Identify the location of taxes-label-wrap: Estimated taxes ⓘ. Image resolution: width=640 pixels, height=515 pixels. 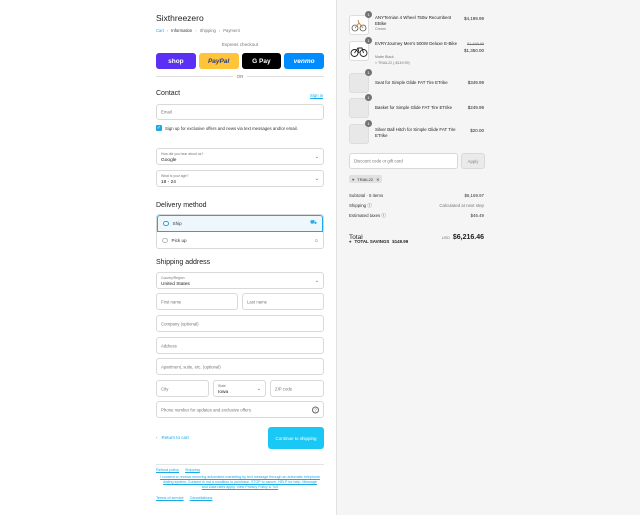
(367, 216).